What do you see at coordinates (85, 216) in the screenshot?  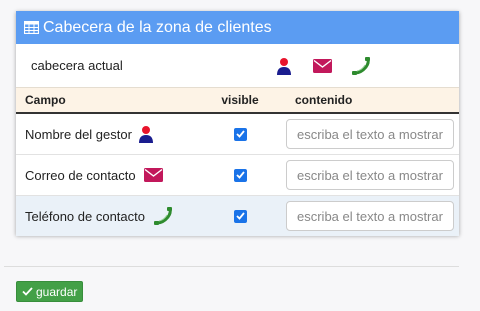 I see `row-label: Teléfono de contacto` at bounding box center [85, 216].